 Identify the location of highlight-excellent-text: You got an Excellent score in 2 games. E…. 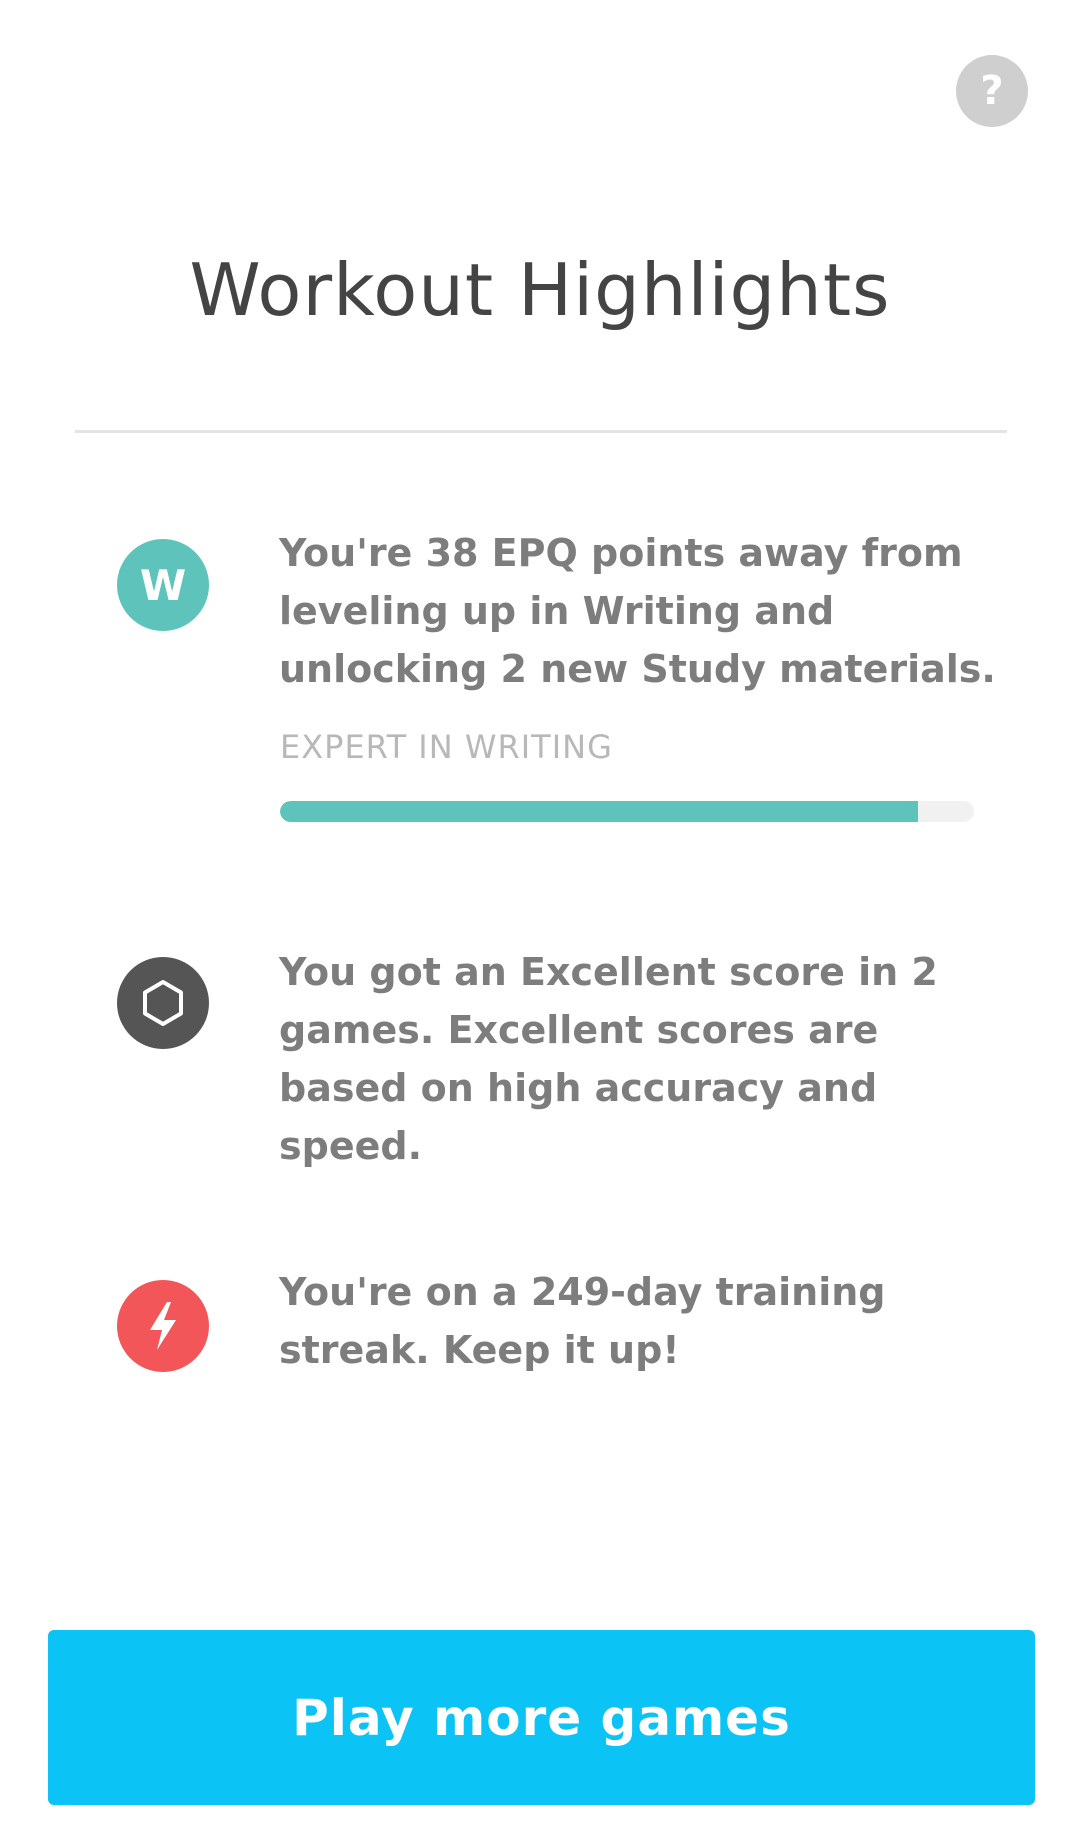
(608, 1059).